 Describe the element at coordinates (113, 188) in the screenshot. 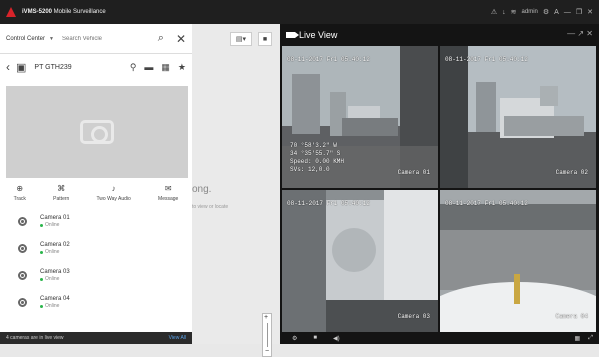

I see `microphone-icon: ♪` at that location.